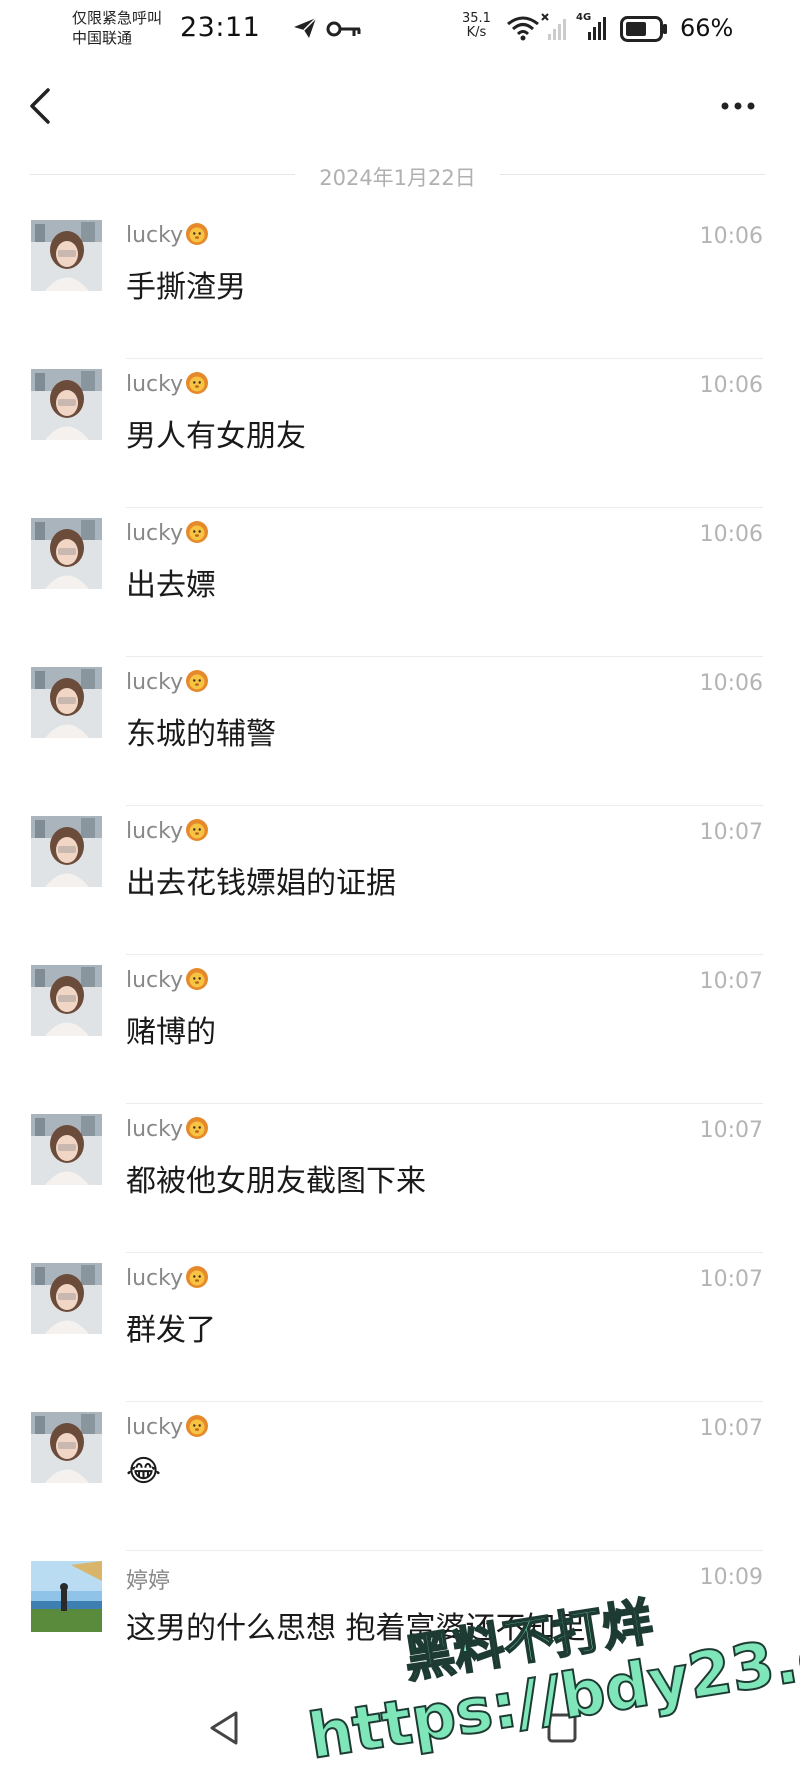 The height and width of the screenshot is (1777, 800). I want to click on message-item: lucky 10:06 男人有女朋友, so click(400, 433).